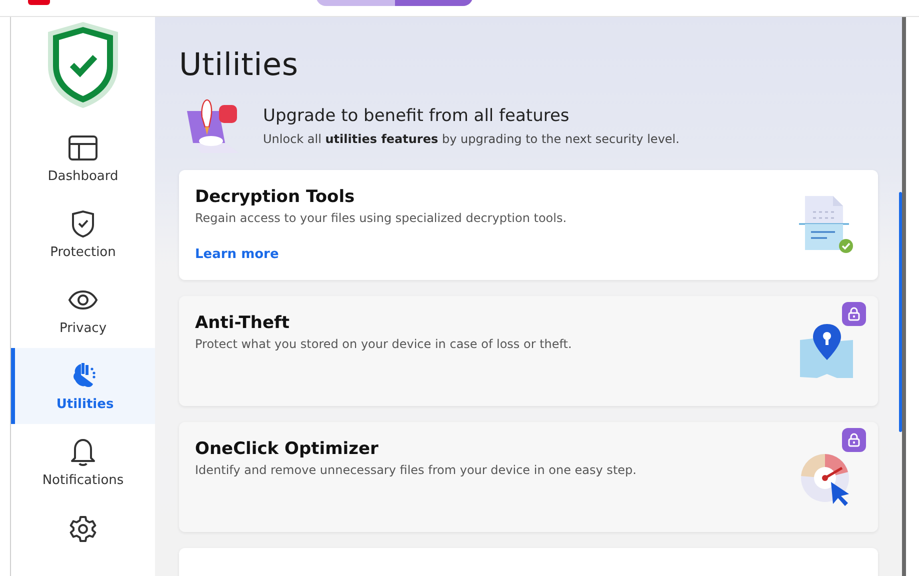  Describe the element at coordinates (416, 470) in the screenshot. I see `card-description: Identify and remove unnecessary files from your device in one easy step.` at that location.